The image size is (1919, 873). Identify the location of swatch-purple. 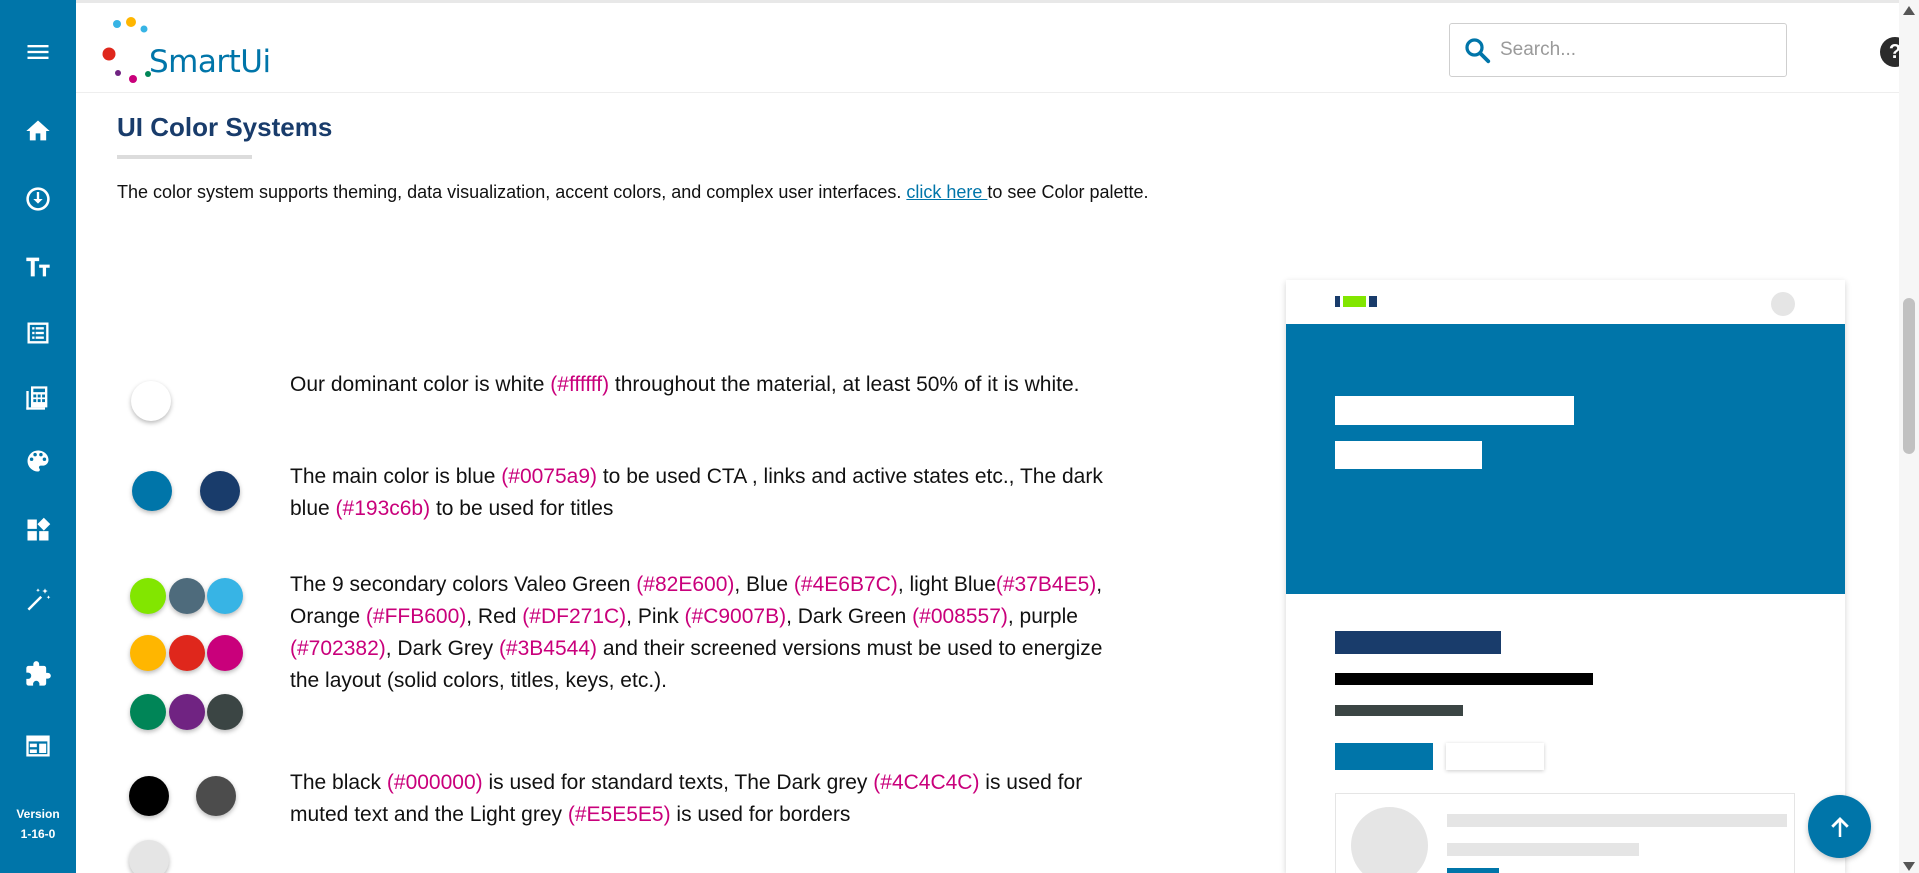
(187, 712).